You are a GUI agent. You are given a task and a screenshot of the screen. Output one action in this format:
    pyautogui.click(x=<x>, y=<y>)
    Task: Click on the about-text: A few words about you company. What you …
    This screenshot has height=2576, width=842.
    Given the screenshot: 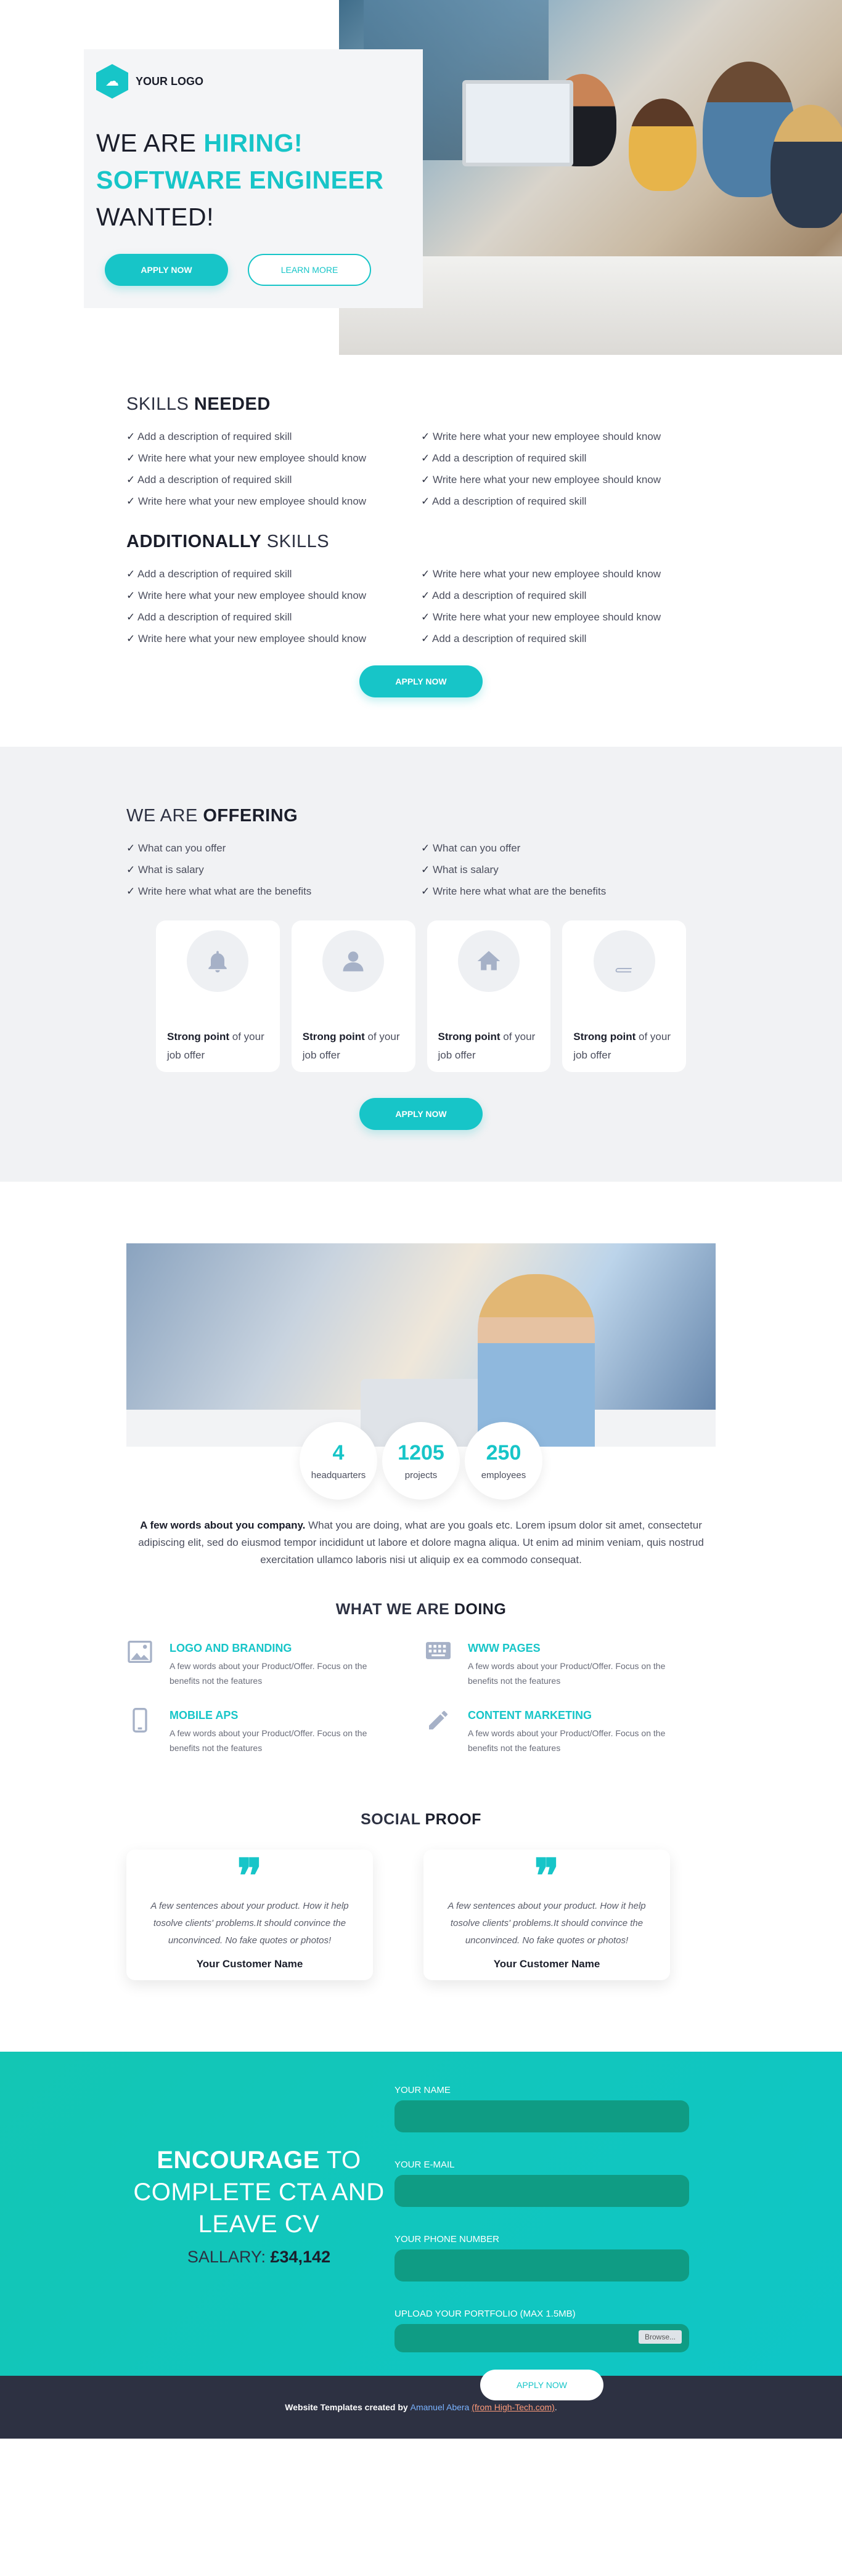 What is the action you would take?
    pyautogui.click(x=421, y=1542)
    